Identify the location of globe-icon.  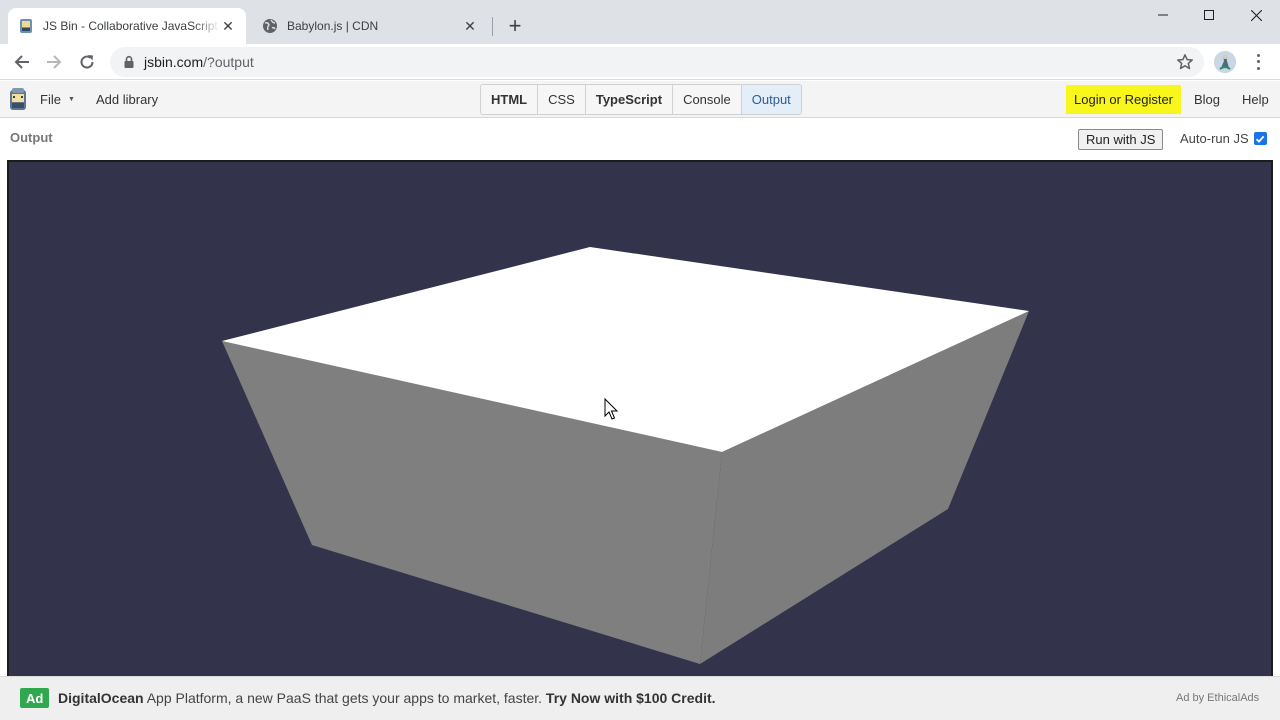
(270, 26).